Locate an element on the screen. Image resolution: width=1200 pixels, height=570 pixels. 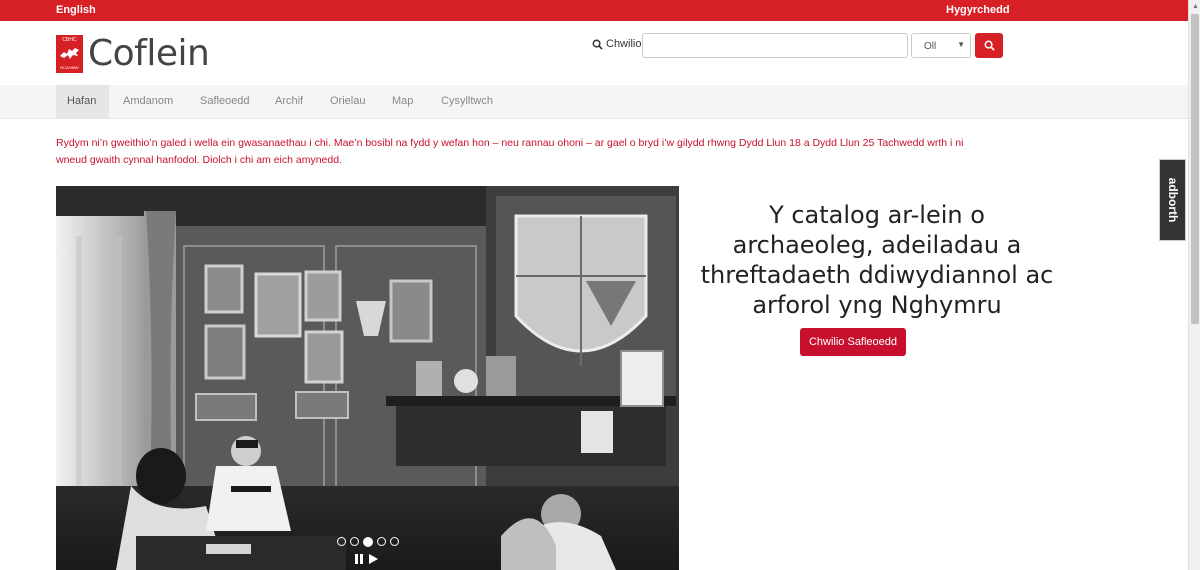
badge-top-text: CBHC is located at coordinates (69, 39).